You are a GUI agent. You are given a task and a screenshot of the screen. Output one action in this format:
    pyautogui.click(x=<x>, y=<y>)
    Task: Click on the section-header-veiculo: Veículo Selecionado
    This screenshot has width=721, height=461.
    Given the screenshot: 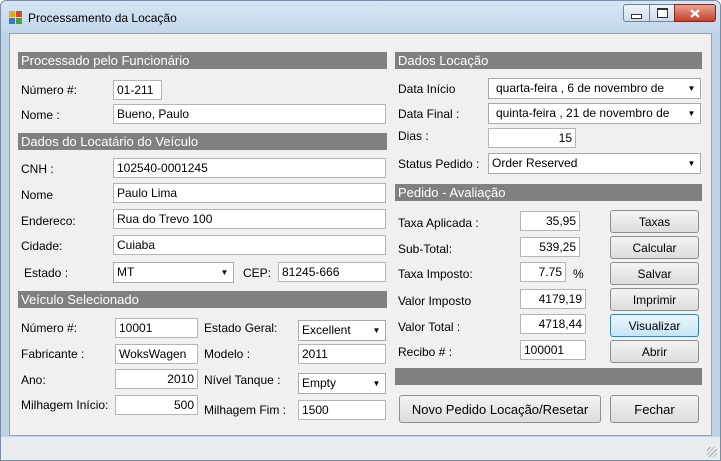 What is the action you would take?
    pyautogui.click(x=202, y=299)
    